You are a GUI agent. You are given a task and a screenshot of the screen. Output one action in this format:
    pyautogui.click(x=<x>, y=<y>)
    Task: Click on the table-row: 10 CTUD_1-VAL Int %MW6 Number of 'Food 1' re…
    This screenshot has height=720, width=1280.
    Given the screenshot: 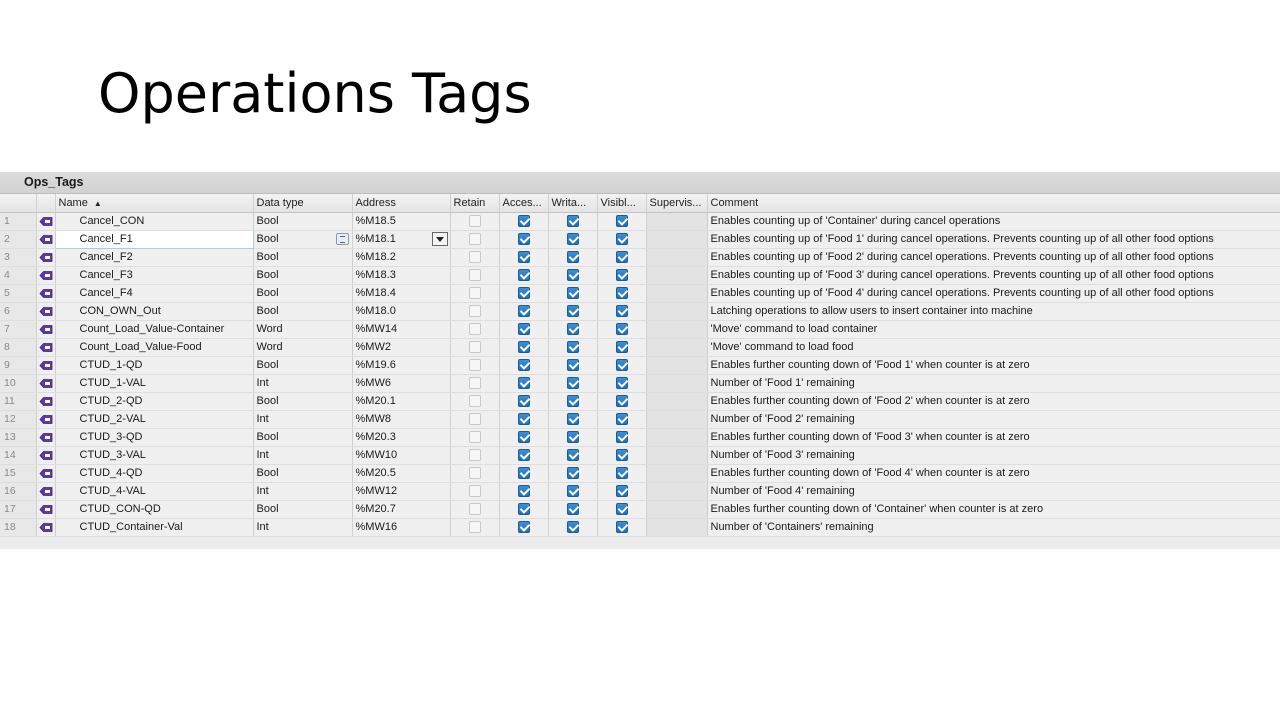 What is the action you would take?
    pyautogui.click(x=640, y=383)
    